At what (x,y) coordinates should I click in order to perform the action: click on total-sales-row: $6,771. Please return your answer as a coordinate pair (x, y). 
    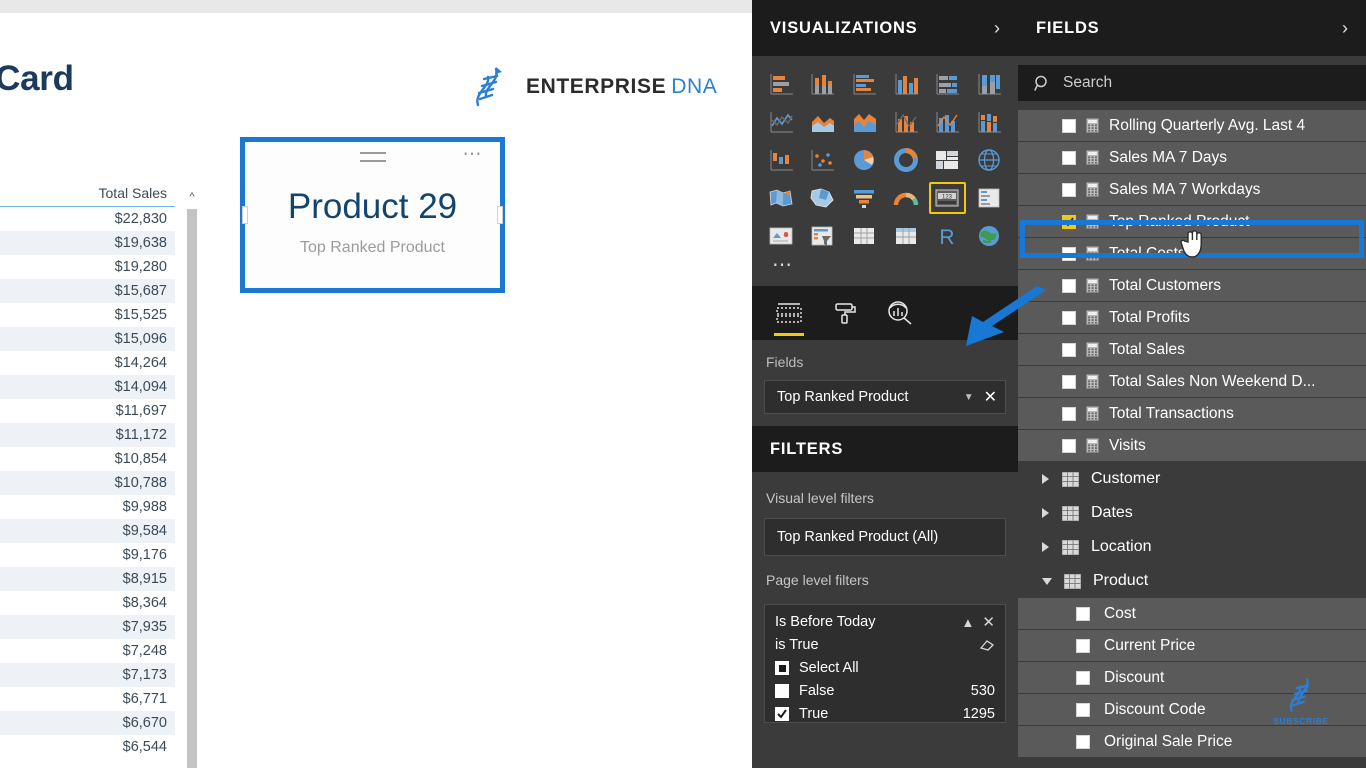
    Looking at the image, I should click on (87, 699).